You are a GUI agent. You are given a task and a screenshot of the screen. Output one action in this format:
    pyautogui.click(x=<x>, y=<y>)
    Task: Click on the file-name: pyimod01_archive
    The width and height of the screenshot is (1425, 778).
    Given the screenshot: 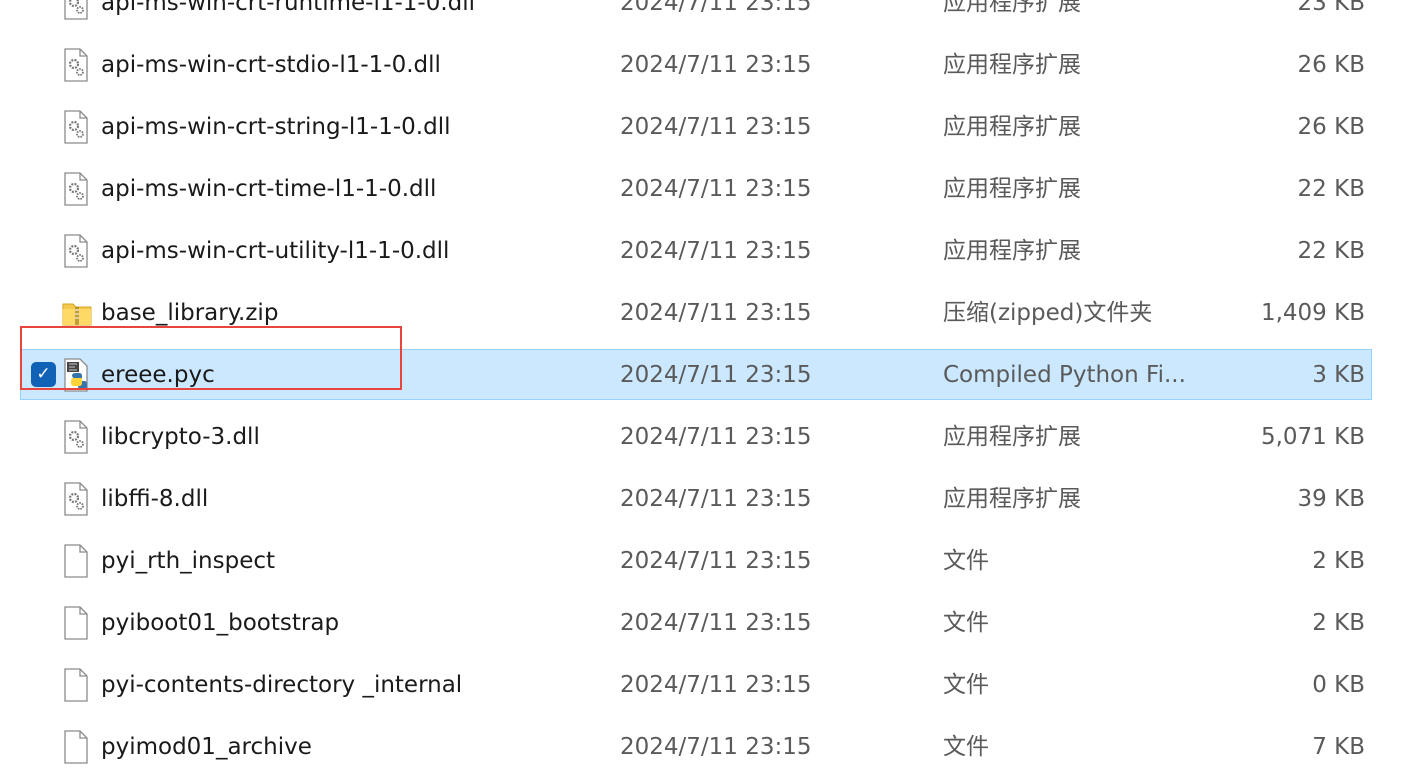 What is the action you would take?
    pyautogui.click(x=206, y=747)
    